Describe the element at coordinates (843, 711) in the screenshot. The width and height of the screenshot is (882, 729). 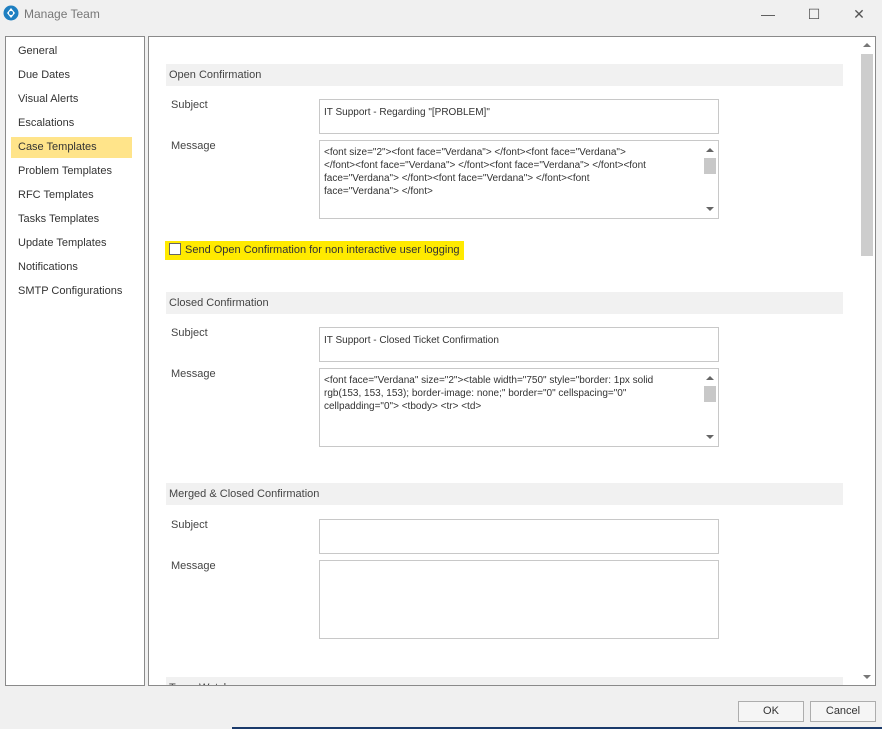
I see `cancel-button: Cancel` at that location.